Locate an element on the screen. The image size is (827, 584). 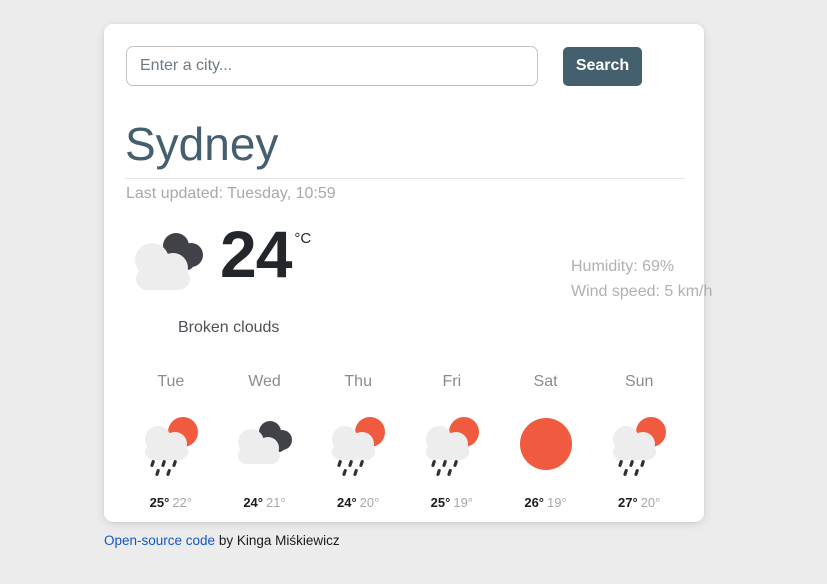
forecast-day: Sat 26° 19° is located at coordinates (546, 441).